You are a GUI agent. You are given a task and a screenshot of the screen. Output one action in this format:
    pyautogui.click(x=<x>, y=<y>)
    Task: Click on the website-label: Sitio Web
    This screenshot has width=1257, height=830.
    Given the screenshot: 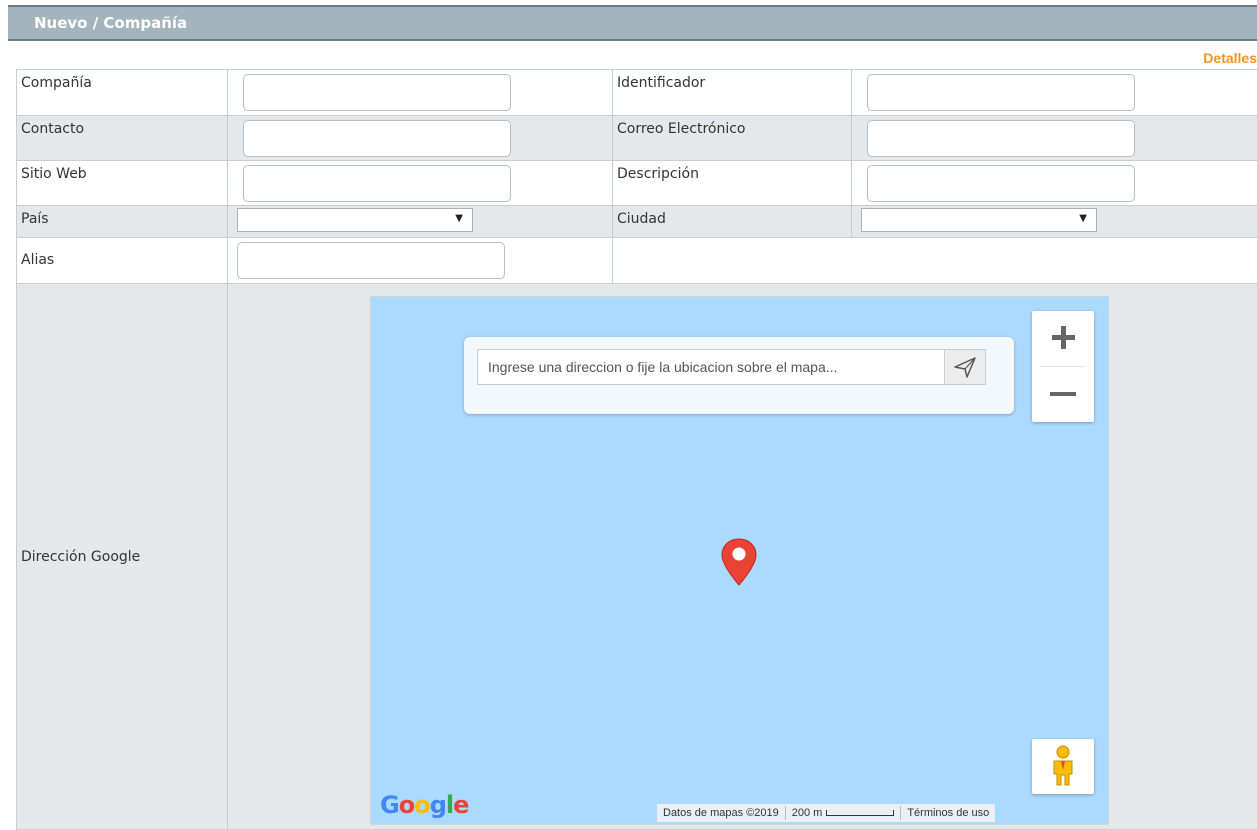 What is the action you would take?
    pyautogui.click(x=54, y=174)
    